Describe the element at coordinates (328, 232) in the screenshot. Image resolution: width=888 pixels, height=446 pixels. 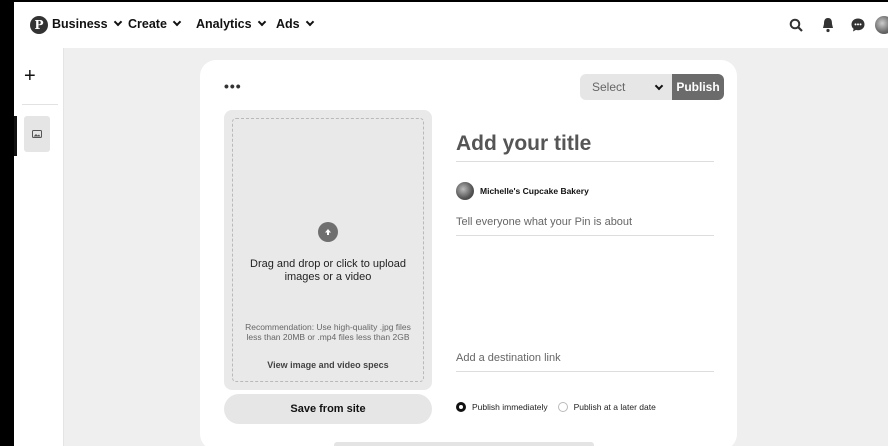
I see `upload-arrow-icon` at that location.